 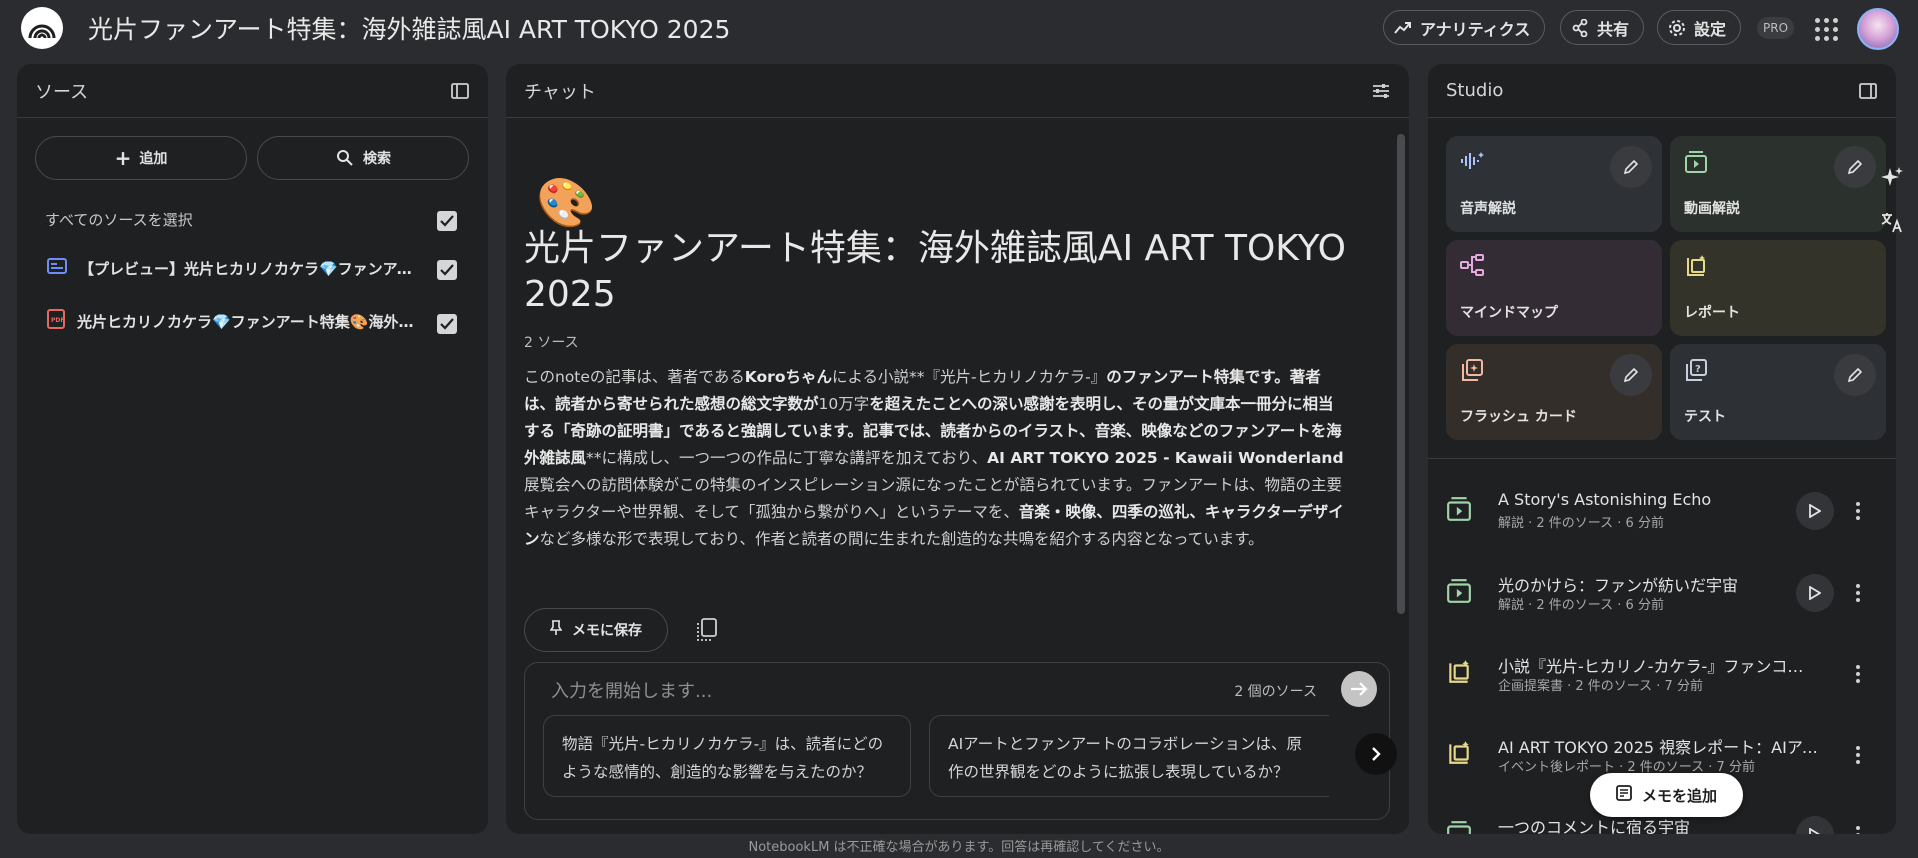 What do you see at coordinates (409, 28) in the screenshot?
I see `notebook-title: 光片ファンアート特集：海外雑誌風AI ART TOKYO 2025` at bounding box center [409, 28].